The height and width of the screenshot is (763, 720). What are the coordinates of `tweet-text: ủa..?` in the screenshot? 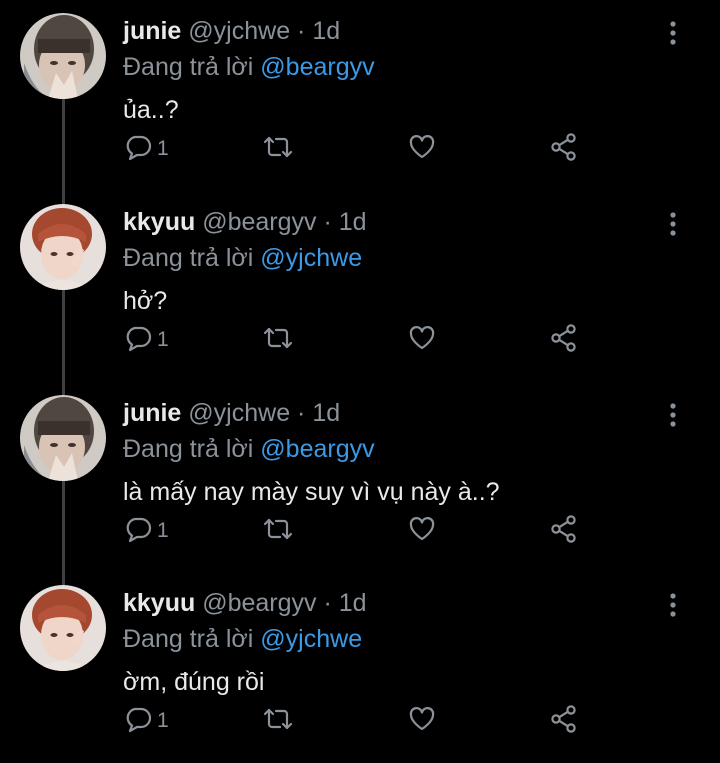 It's located at (151, 110).